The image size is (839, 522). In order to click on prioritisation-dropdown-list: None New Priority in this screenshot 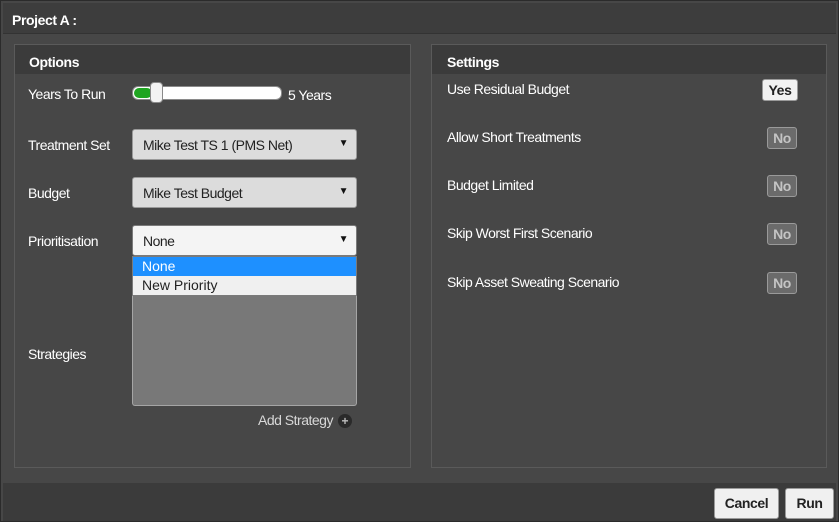, I will do `click(244, 276)`.